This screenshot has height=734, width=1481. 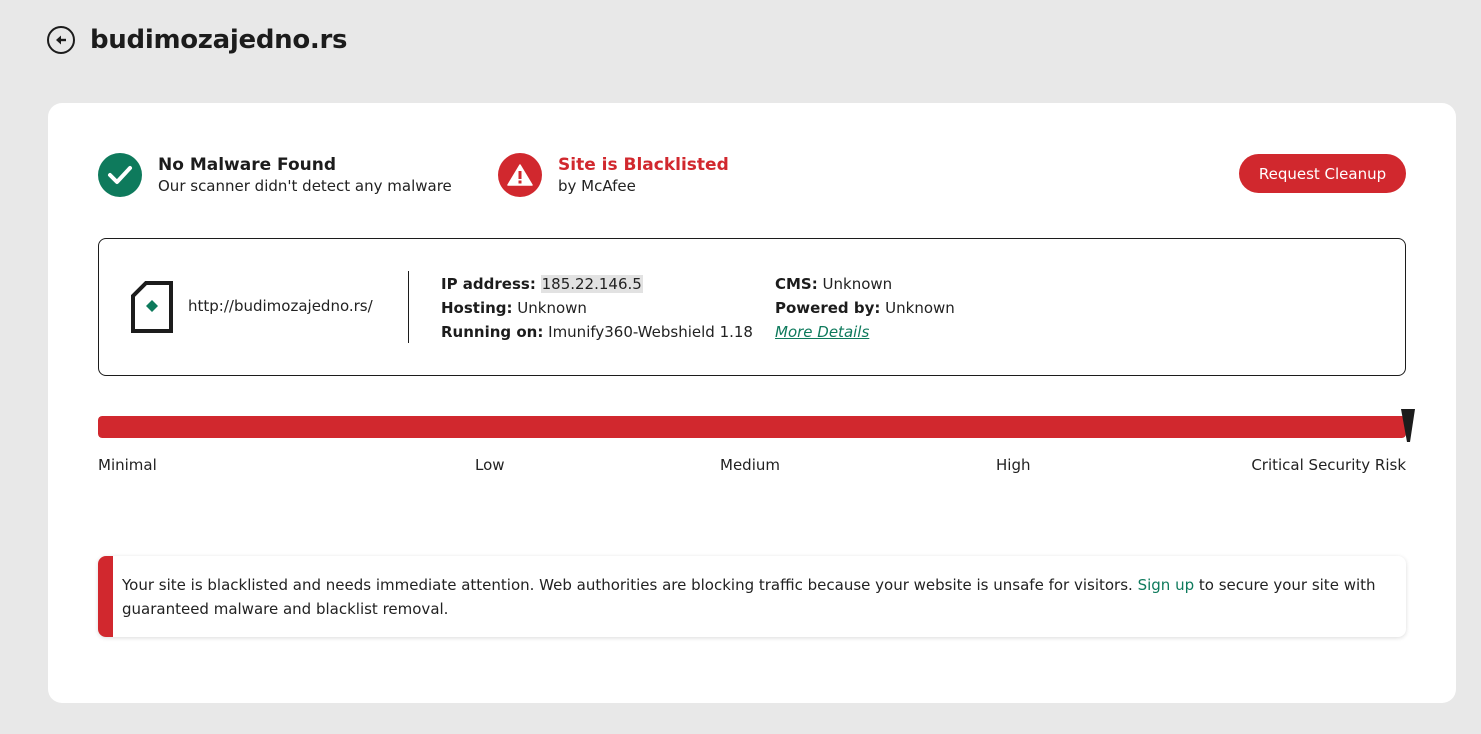 I want to click on risk-meter, so click(x=756, y=425).